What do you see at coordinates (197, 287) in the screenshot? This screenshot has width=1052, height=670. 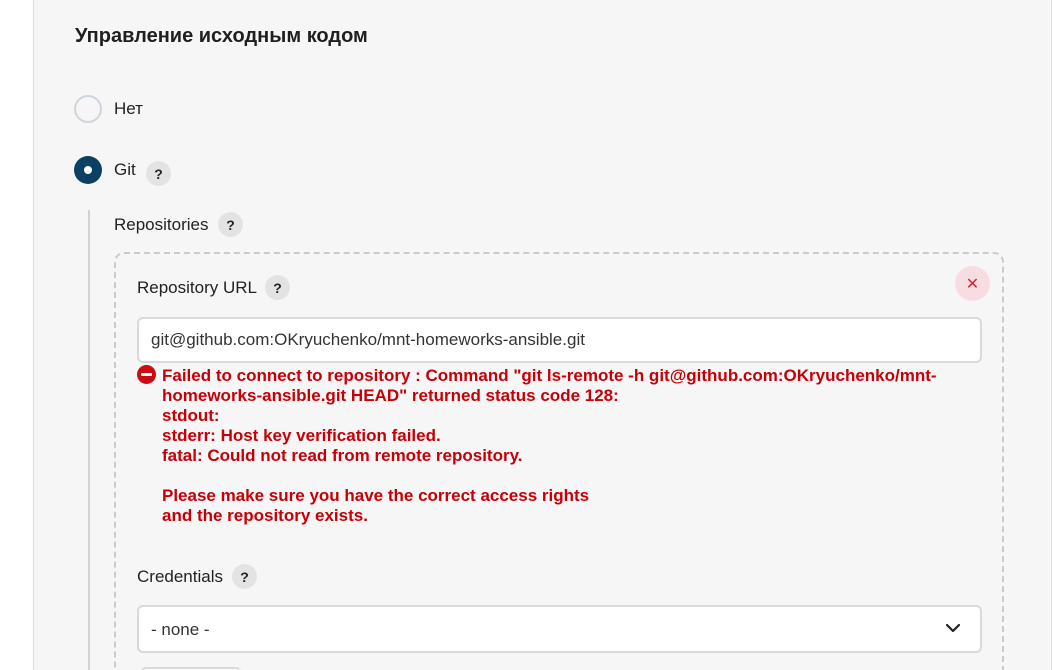 I see `repository-url-label: Repository URL` at bounding box center [197, 287].